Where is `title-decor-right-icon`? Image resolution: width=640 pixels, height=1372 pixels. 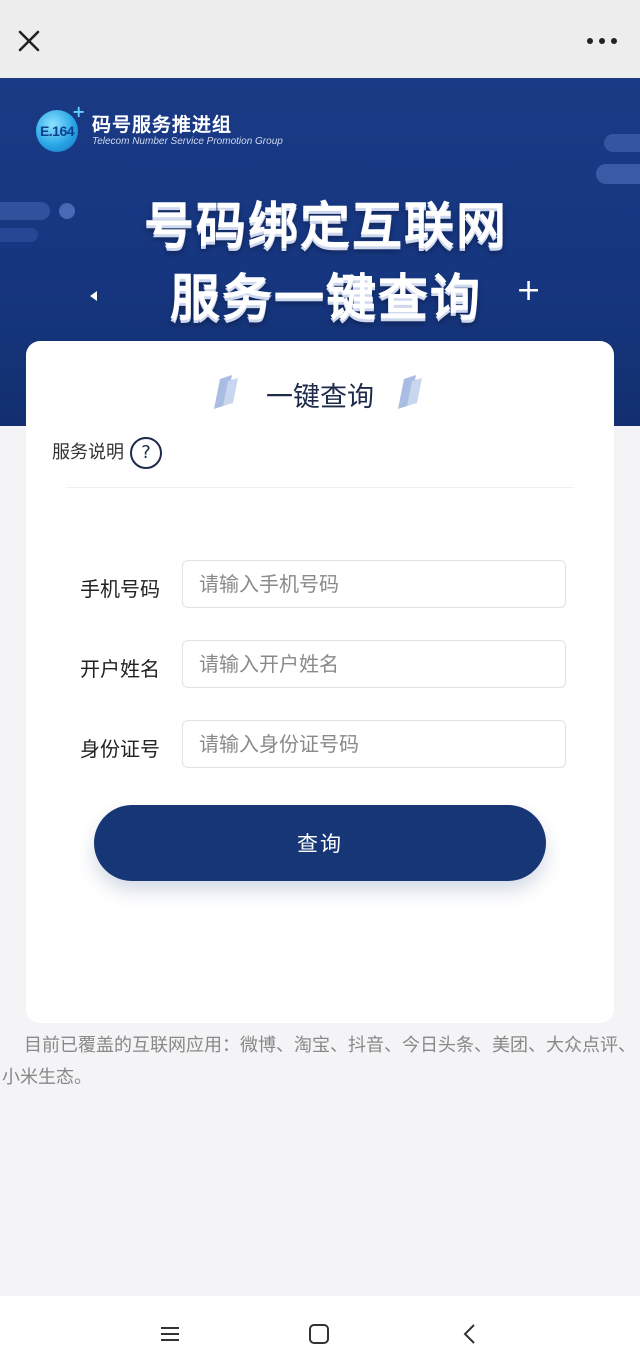
title-decor-right-icon is located at coordinates (410, 392).